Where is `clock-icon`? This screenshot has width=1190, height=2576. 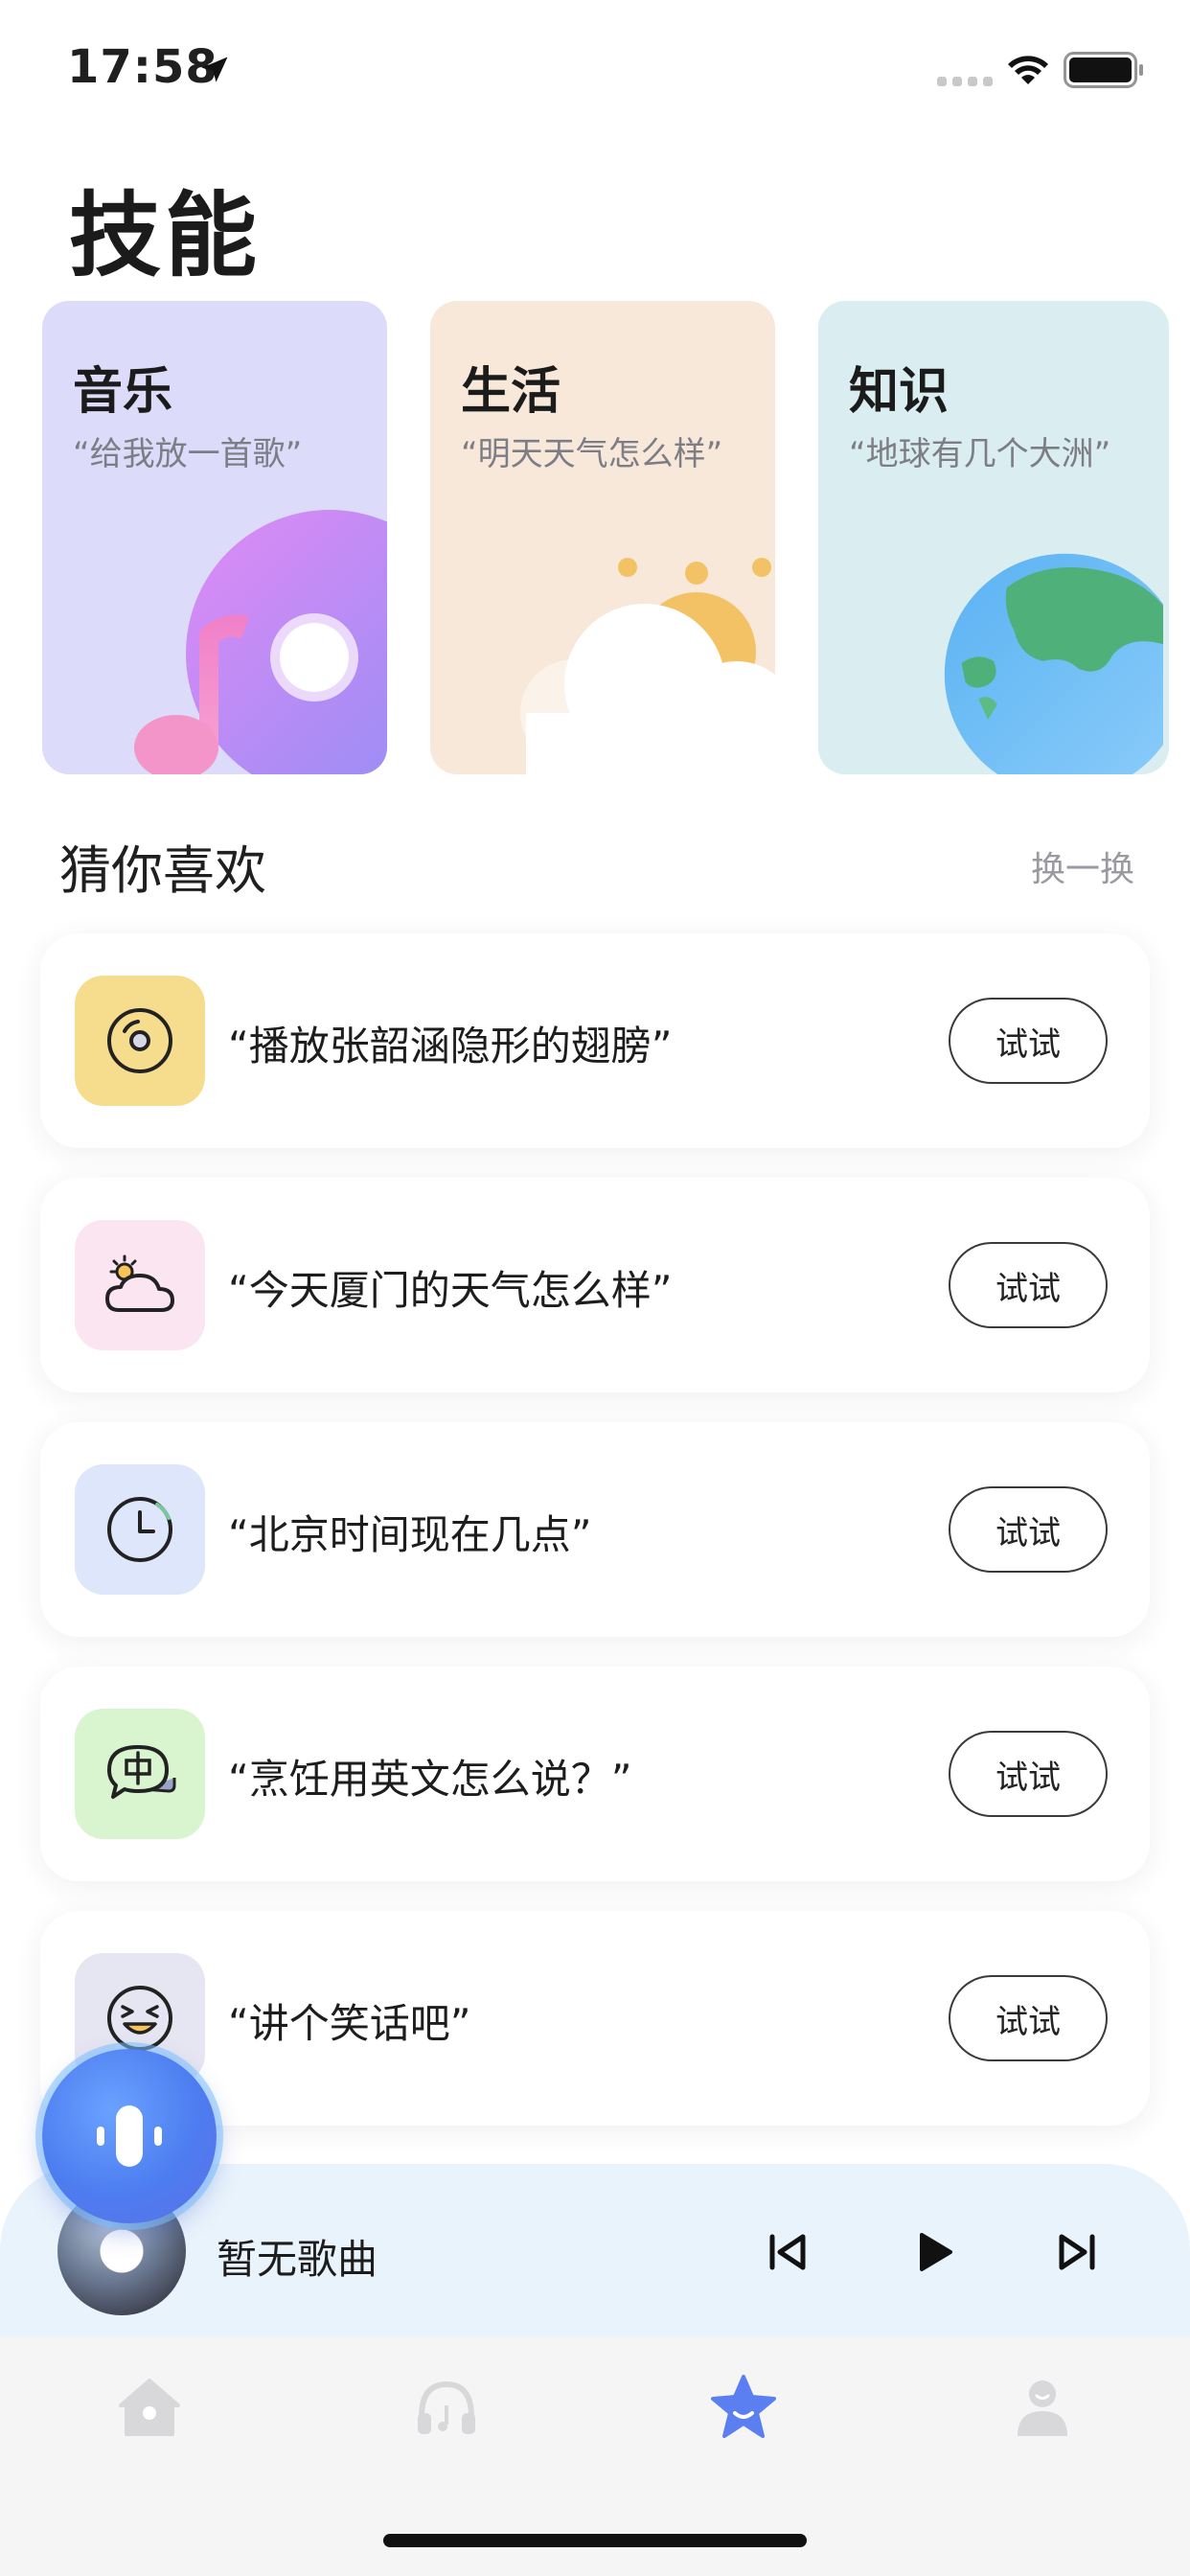 clock-icon is located at coordinates (140, 1529).